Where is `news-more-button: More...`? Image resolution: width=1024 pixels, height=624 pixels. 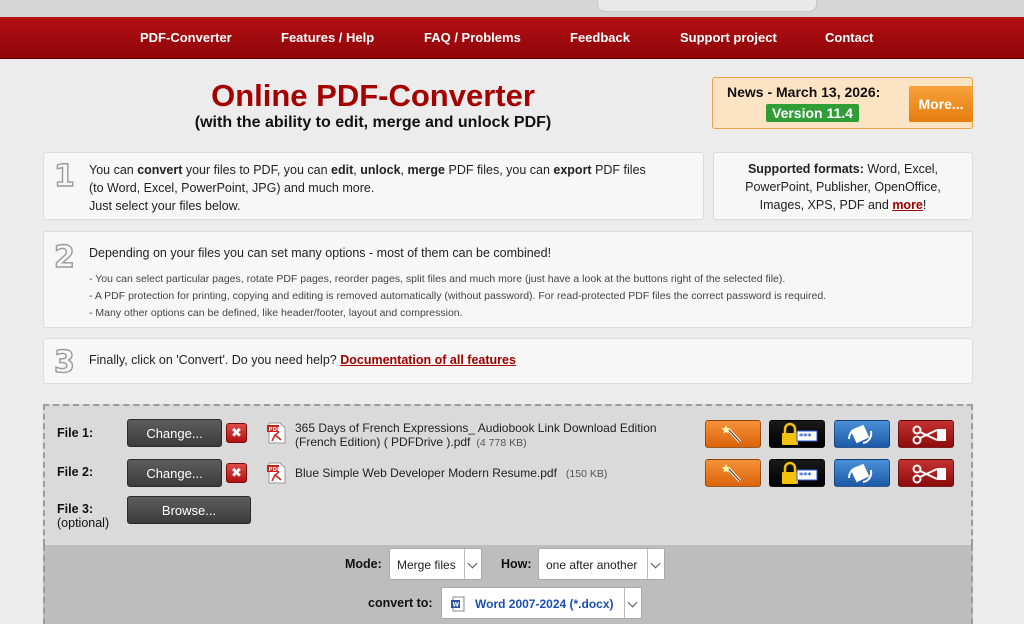 news-more-button: More... is located at coordinates (941, 104).